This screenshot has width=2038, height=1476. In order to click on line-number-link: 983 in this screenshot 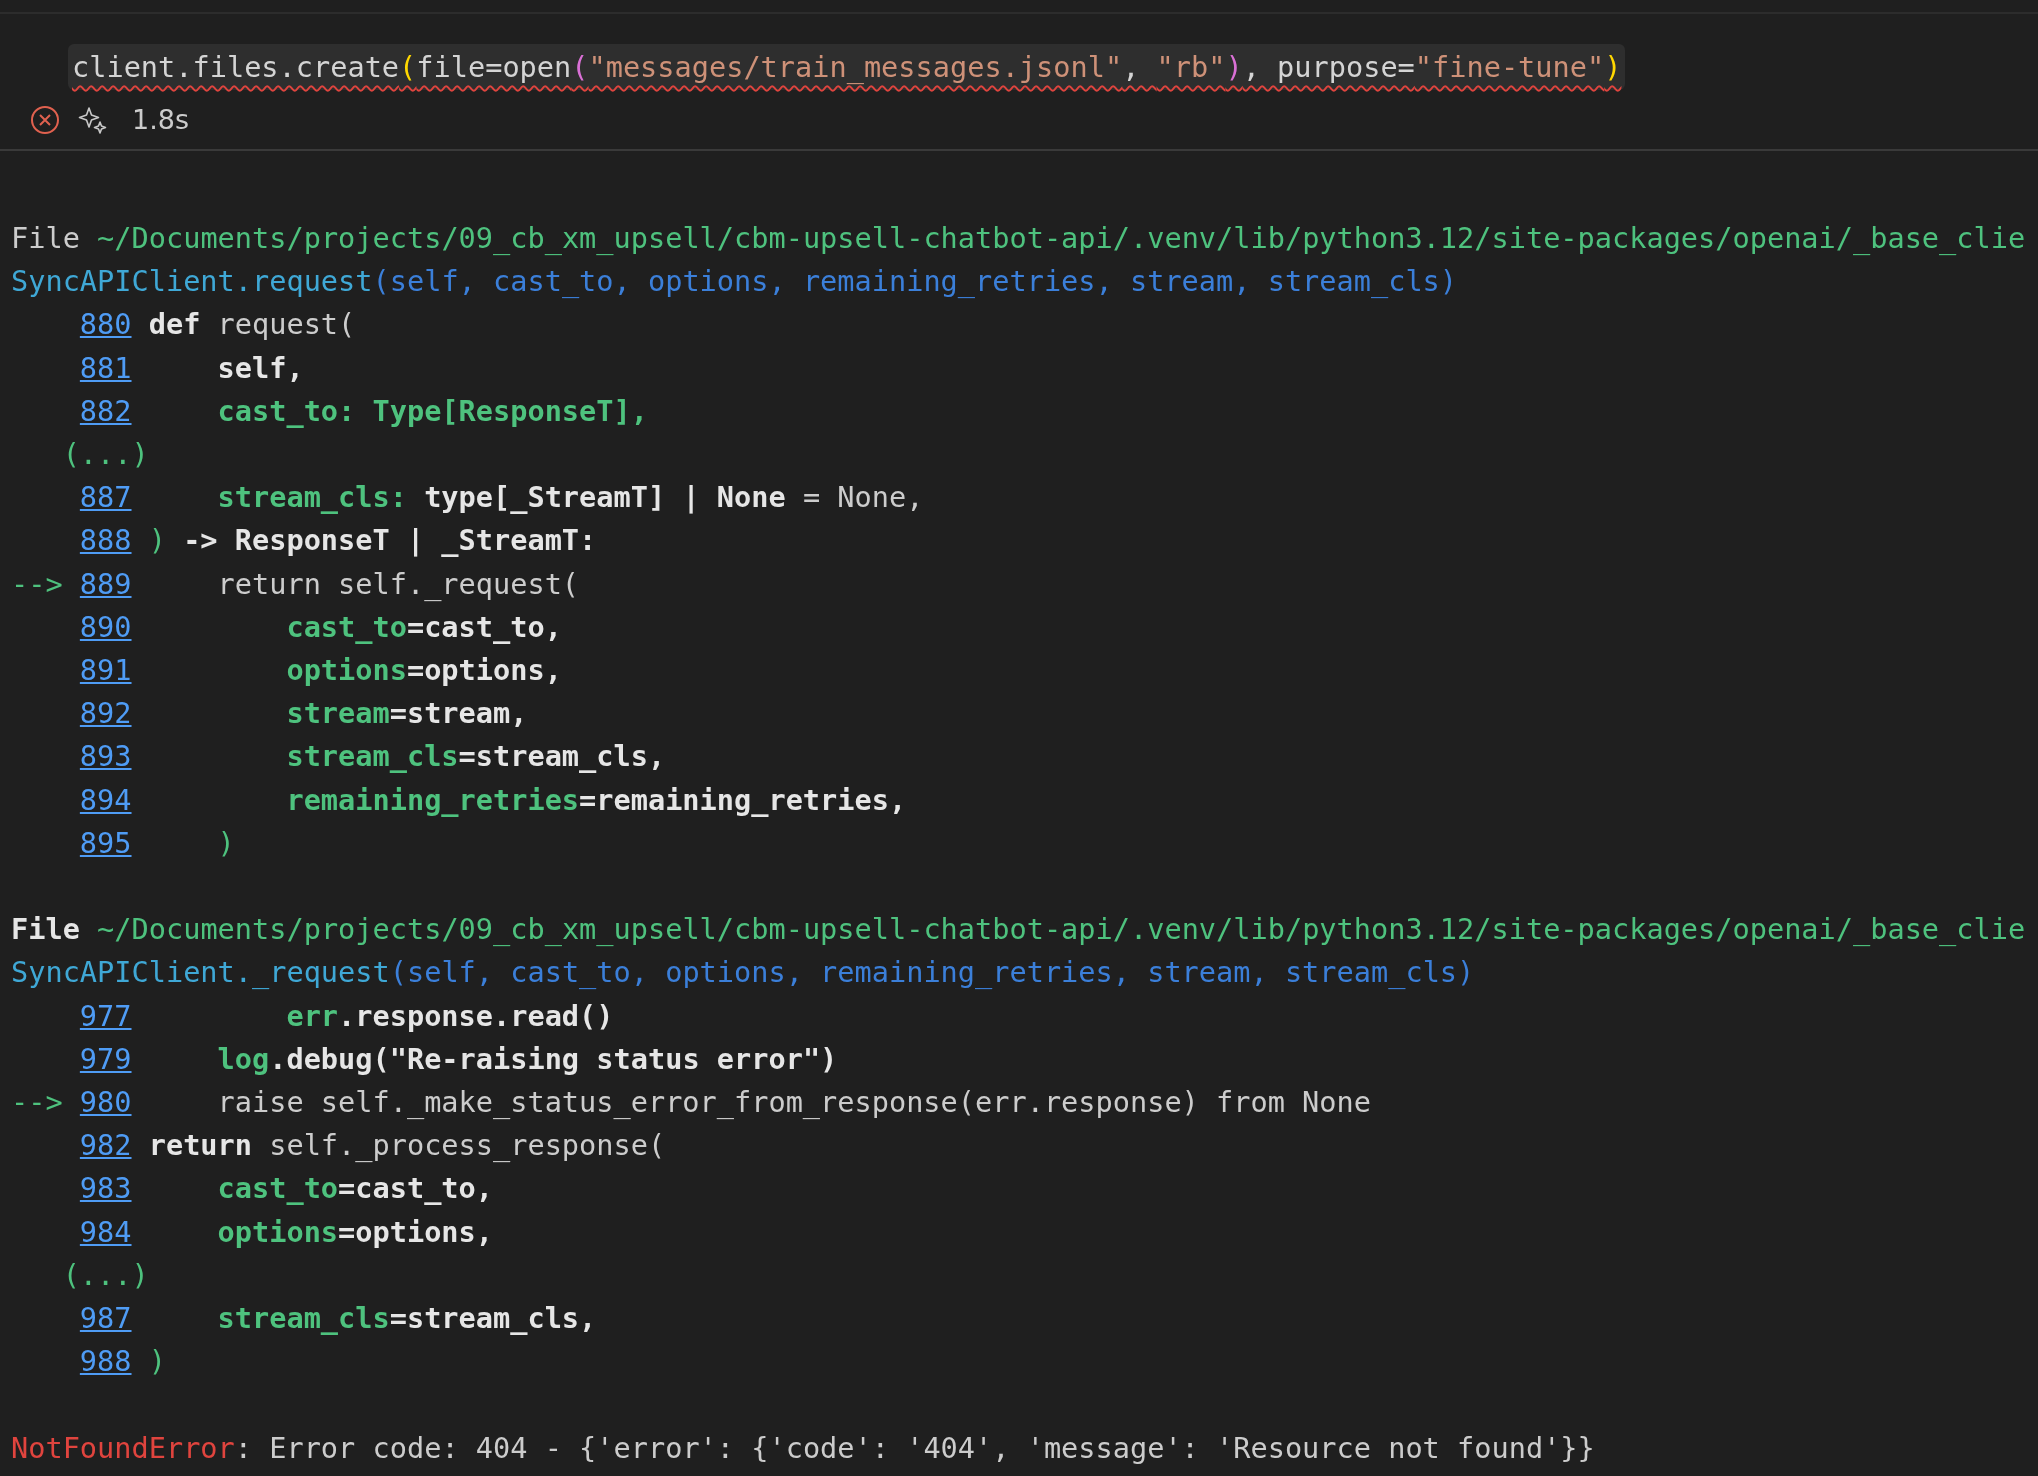, I will do `click(105, 1189)`.